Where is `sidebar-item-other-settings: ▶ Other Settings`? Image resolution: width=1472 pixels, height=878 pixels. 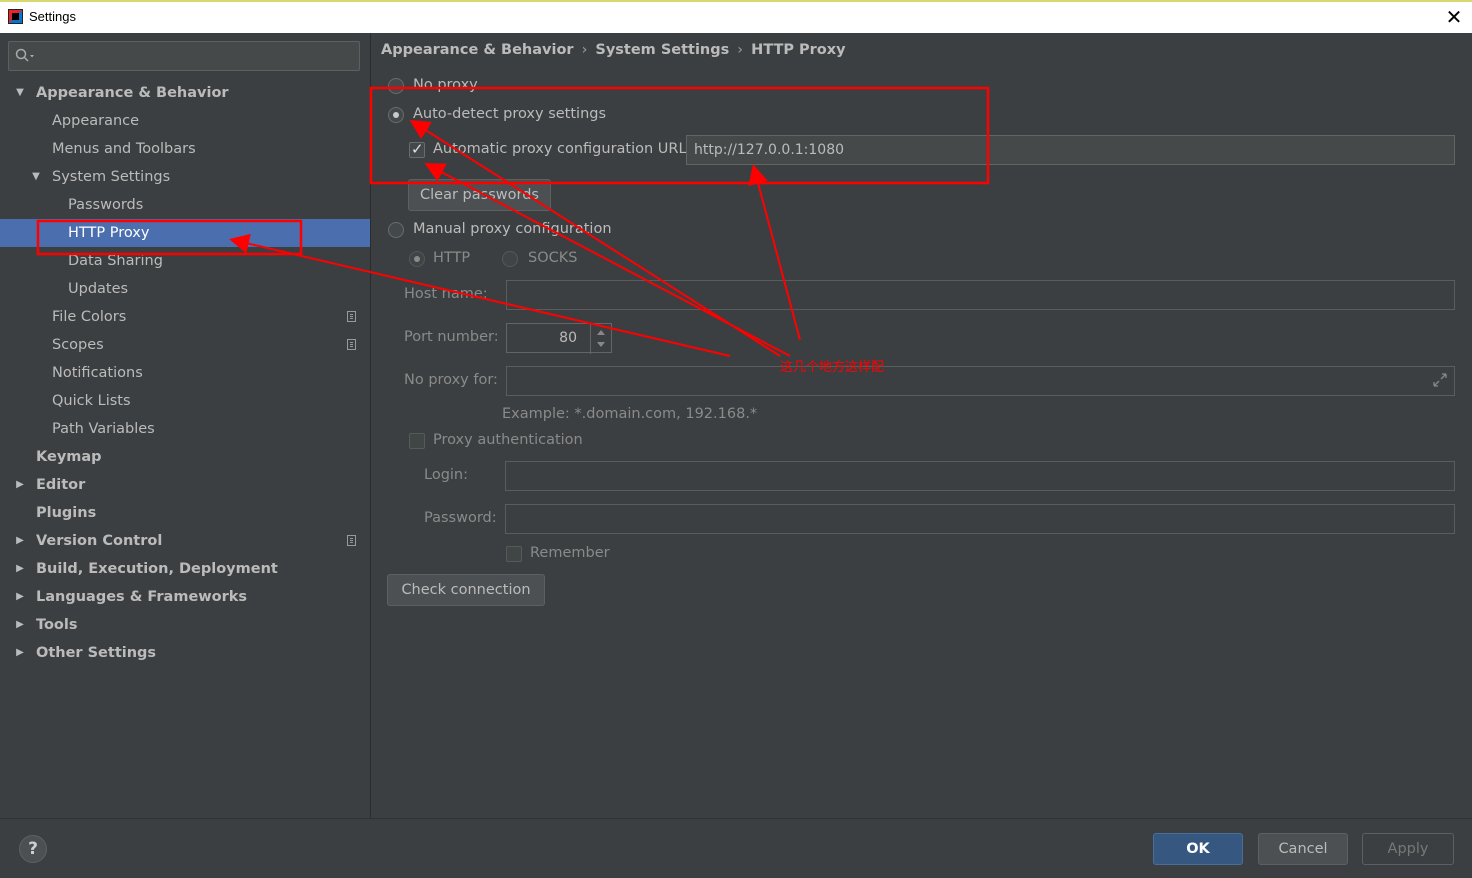
sidebar-item-other-settings: ▶ Other Settings is located at coordinates (185, 653).